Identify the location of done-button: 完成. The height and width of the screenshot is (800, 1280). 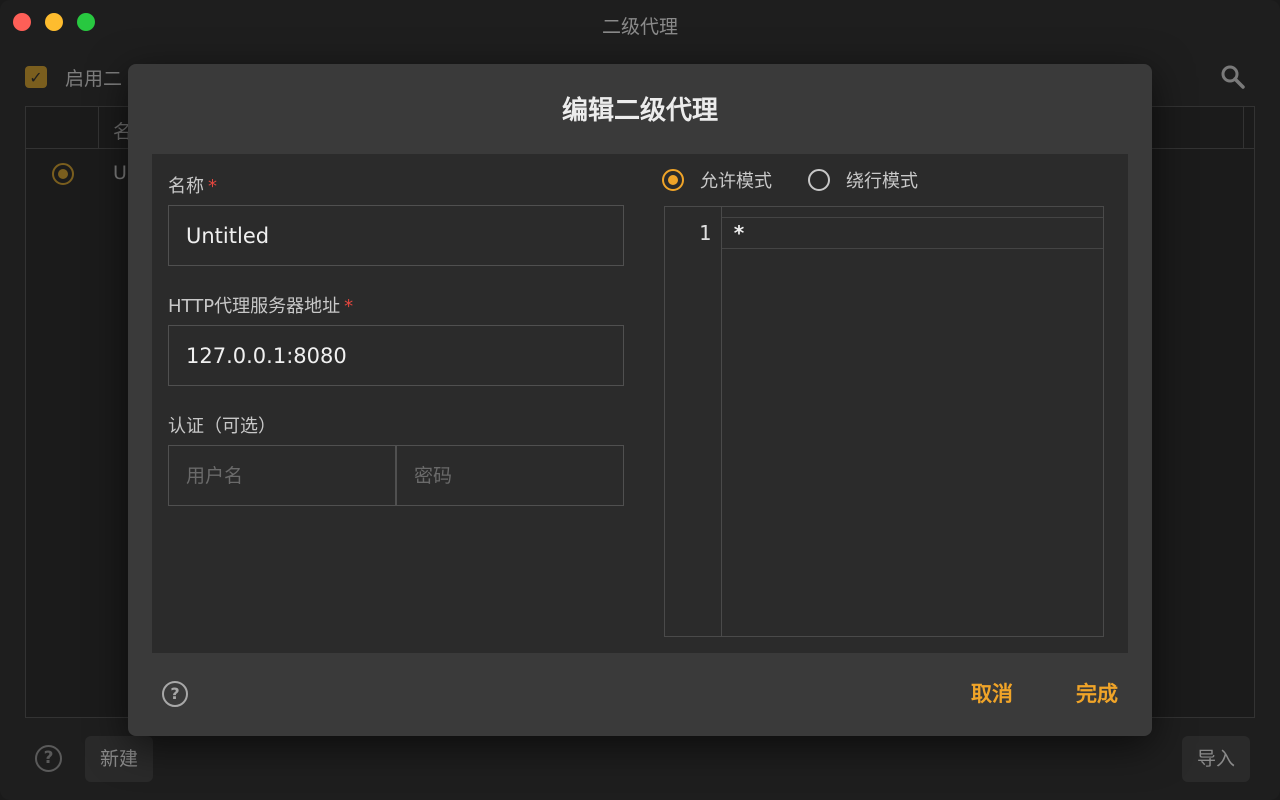
(1097, 693).